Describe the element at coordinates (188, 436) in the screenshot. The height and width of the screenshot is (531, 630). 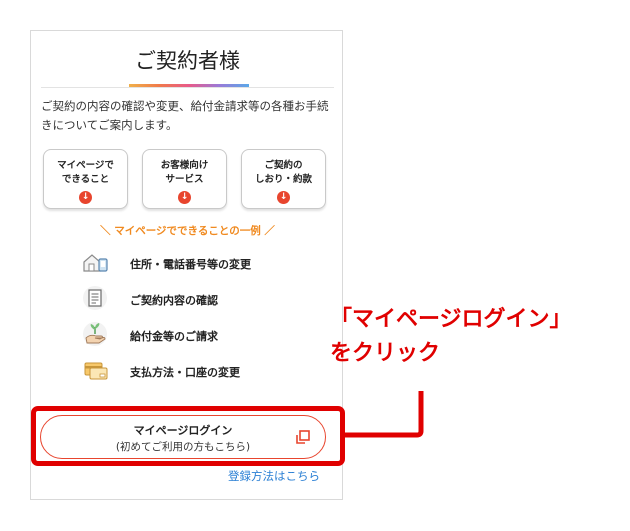
I see `annotation-highlight-box` at that location.